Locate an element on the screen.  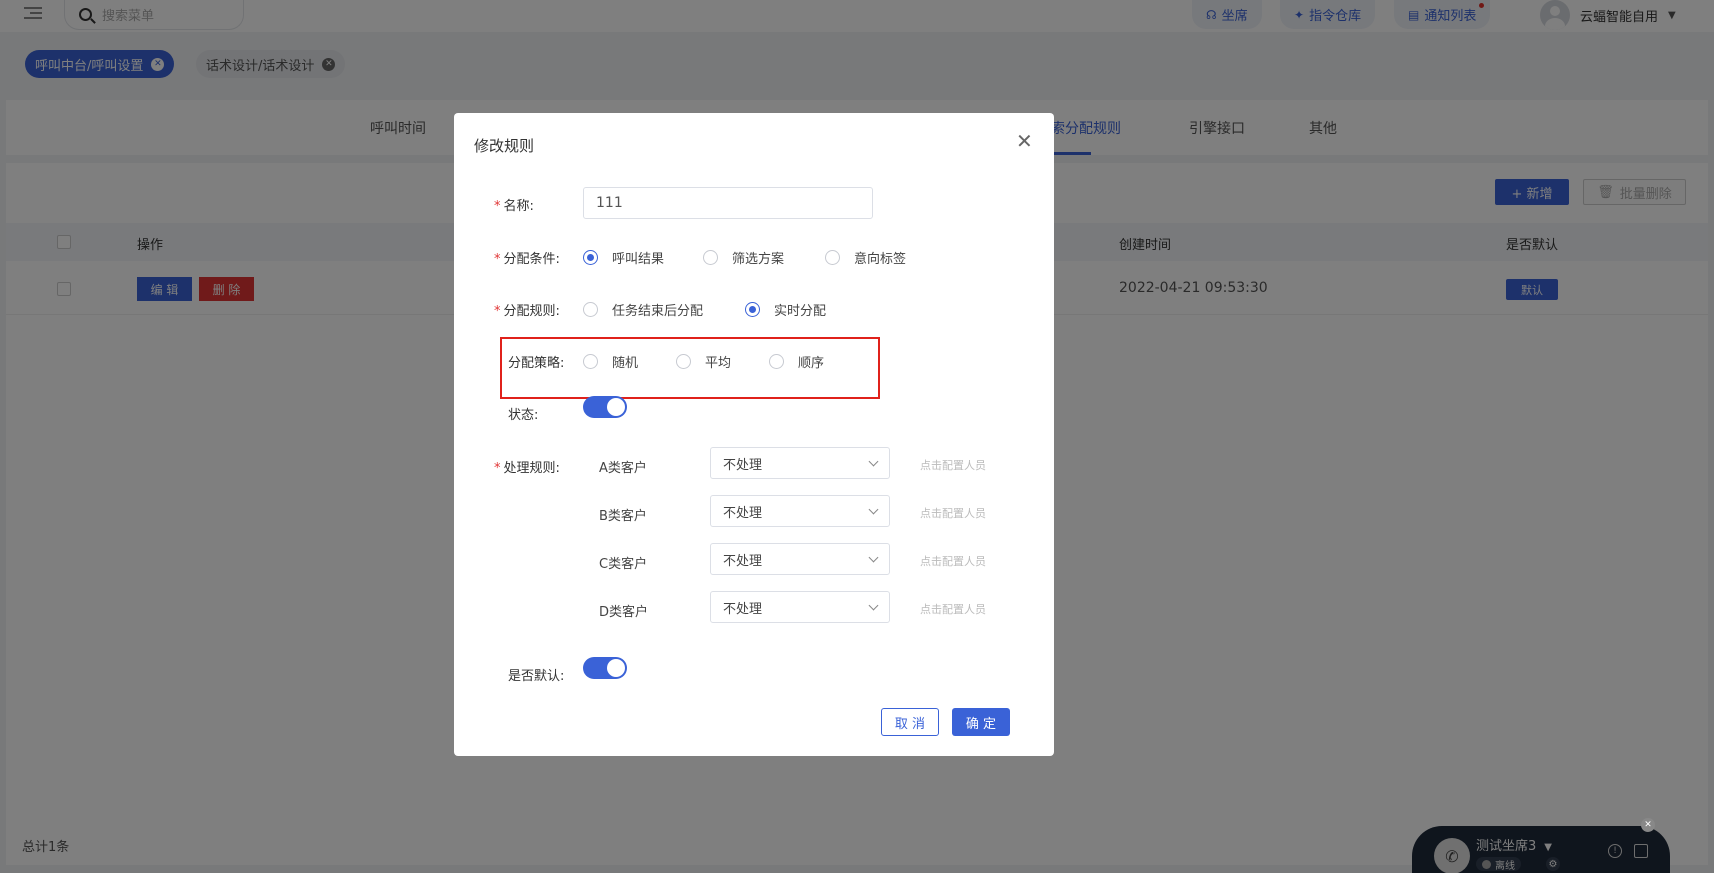
process-select-d: 不处理 is located at coordinates (800, 607).